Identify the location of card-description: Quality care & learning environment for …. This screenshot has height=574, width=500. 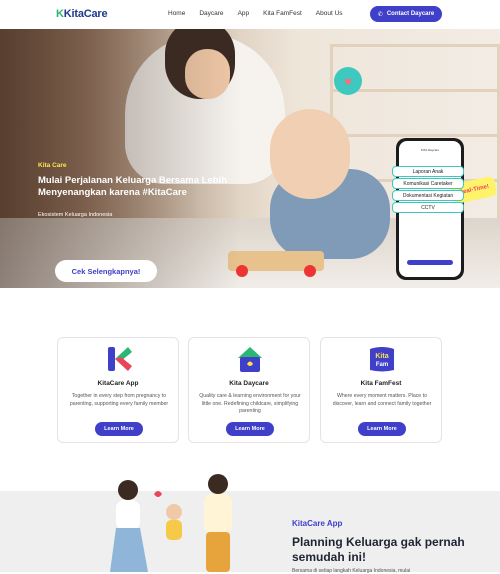
(250, 403).